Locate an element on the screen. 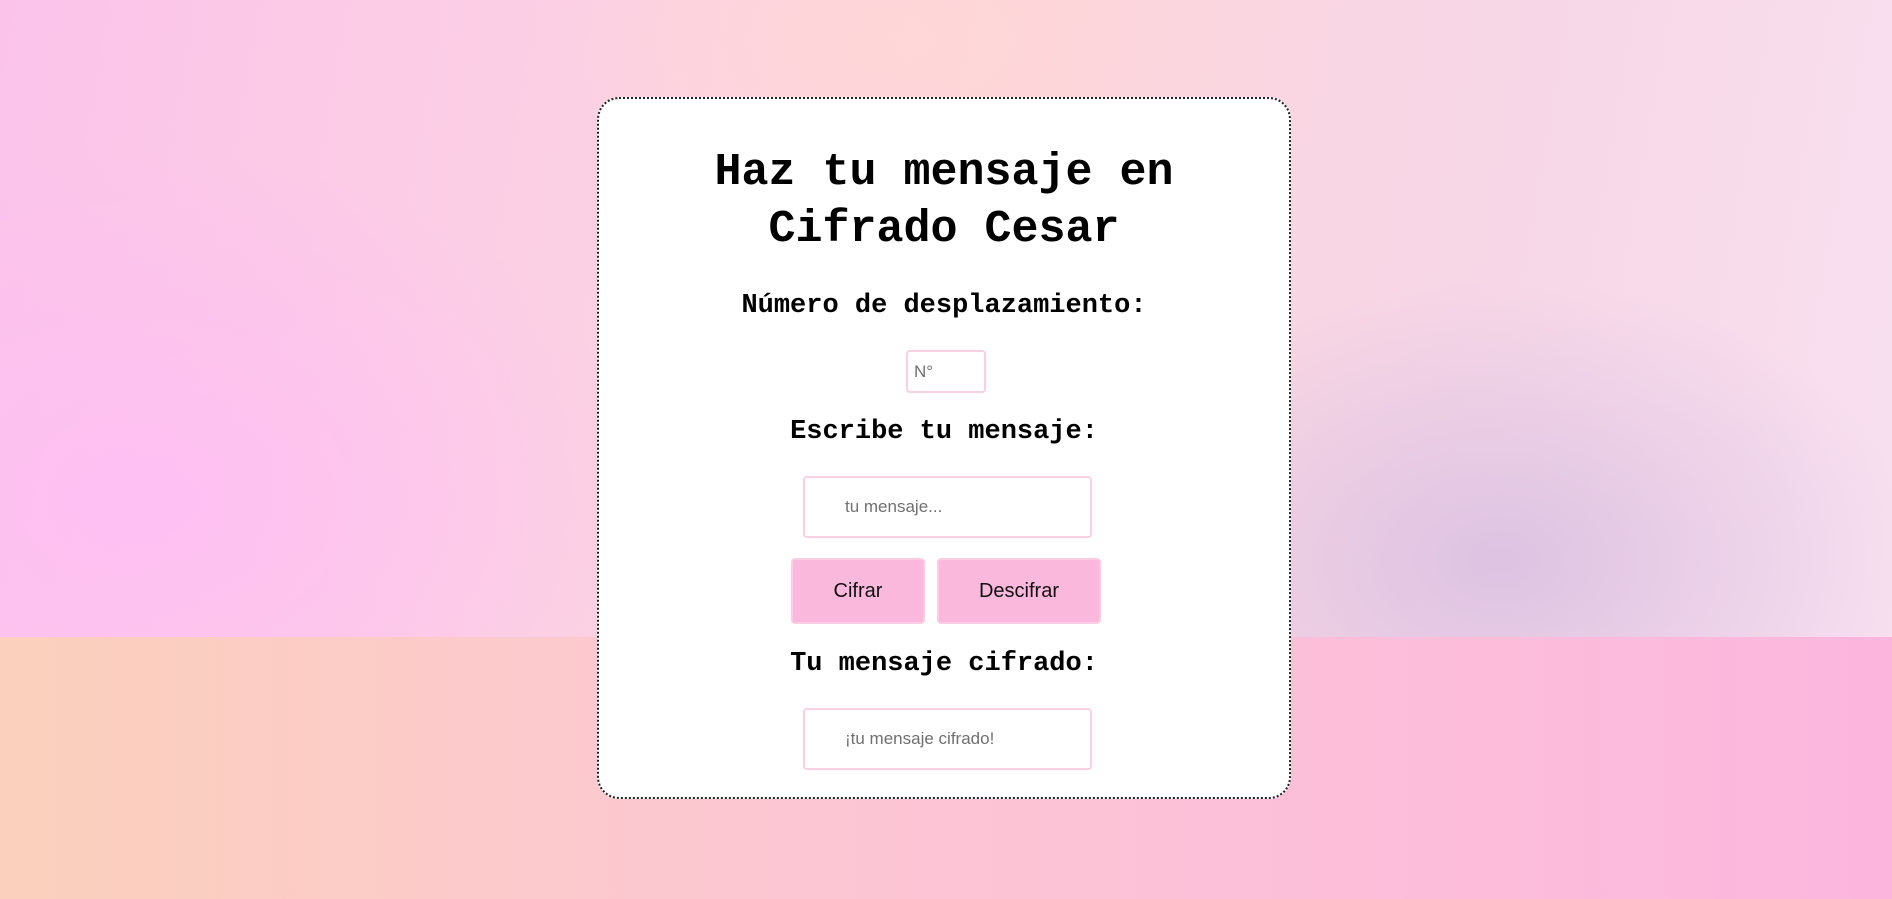 The width and height of the screenshot is (1892, 899). page-title-line-1: Haz tu mensaje en is located at coordinates (944, 172).